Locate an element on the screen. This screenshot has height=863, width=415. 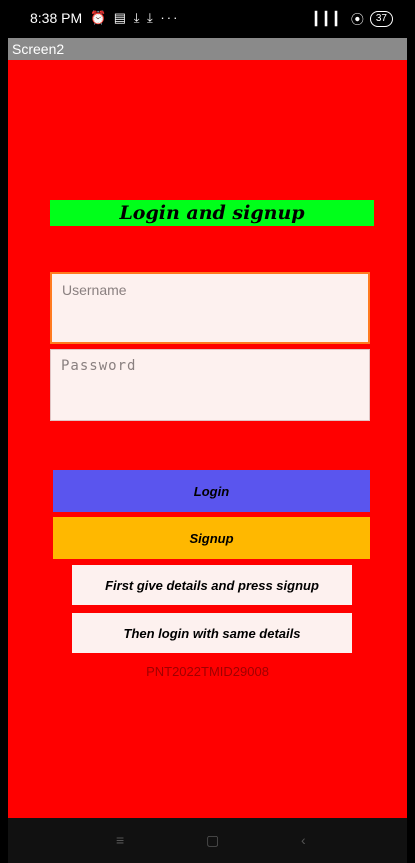
back-icon: ‹ is located at coordinates (303, 840).